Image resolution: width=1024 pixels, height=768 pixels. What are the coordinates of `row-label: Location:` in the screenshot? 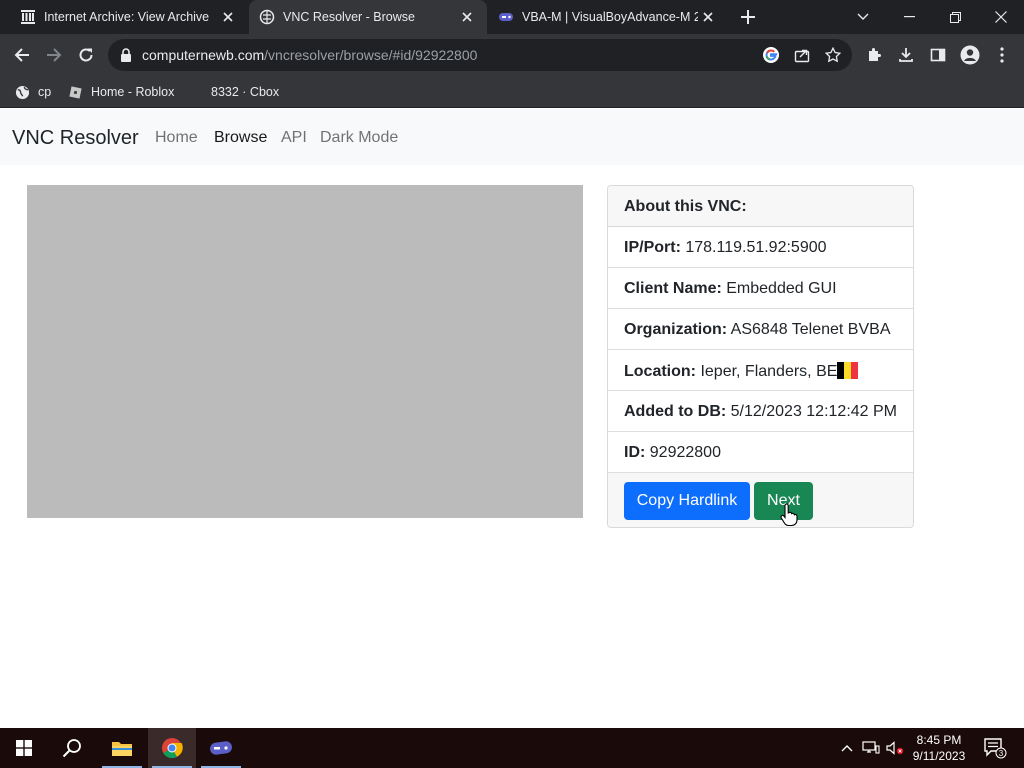 It's located at (660, 371).